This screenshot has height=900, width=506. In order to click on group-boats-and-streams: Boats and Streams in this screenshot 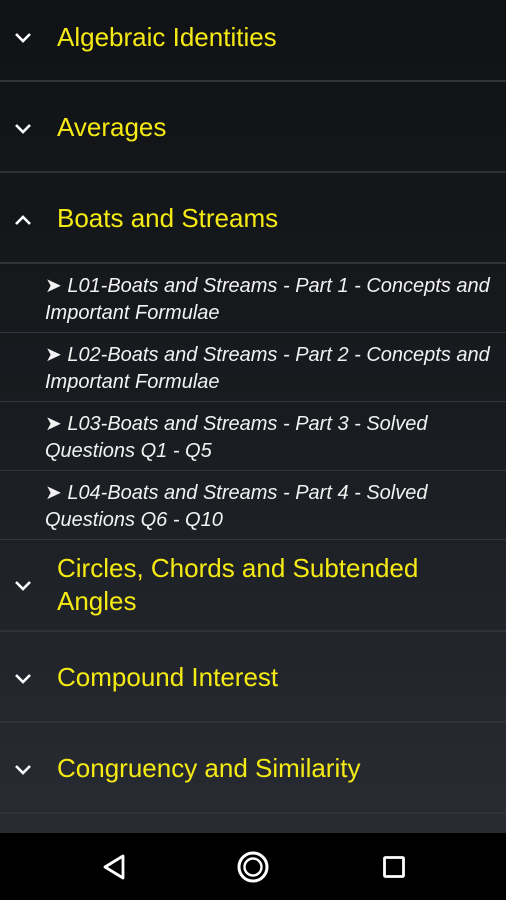, I will do `click(253, 218)`.